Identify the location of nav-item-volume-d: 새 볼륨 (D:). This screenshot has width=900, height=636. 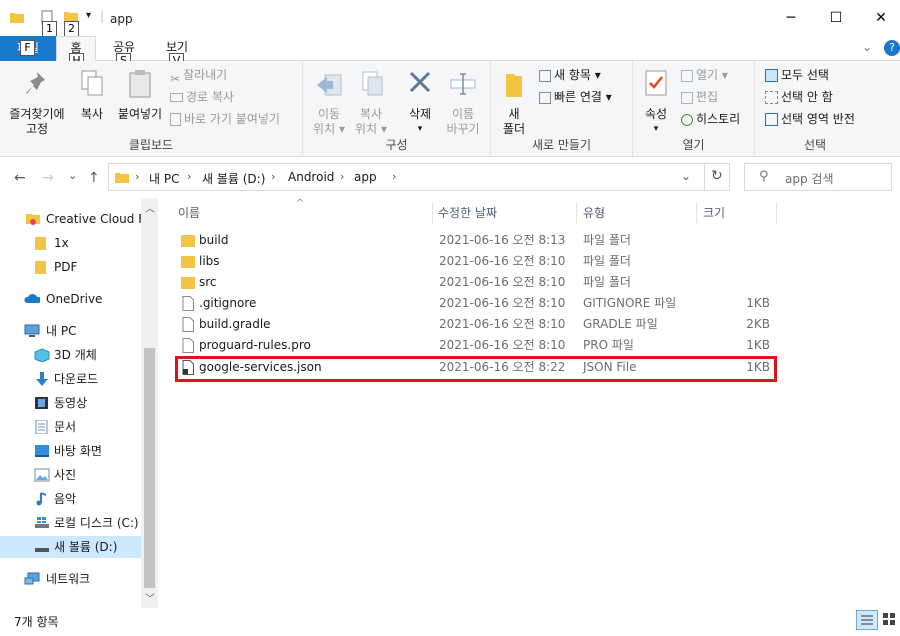
(70, 547).